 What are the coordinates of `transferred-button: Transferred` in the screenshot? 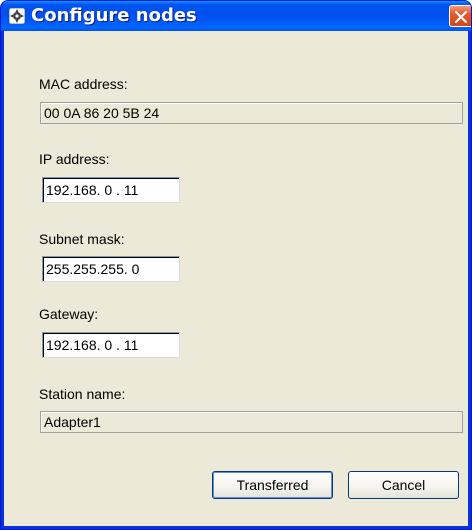 It's located at (272, 485).